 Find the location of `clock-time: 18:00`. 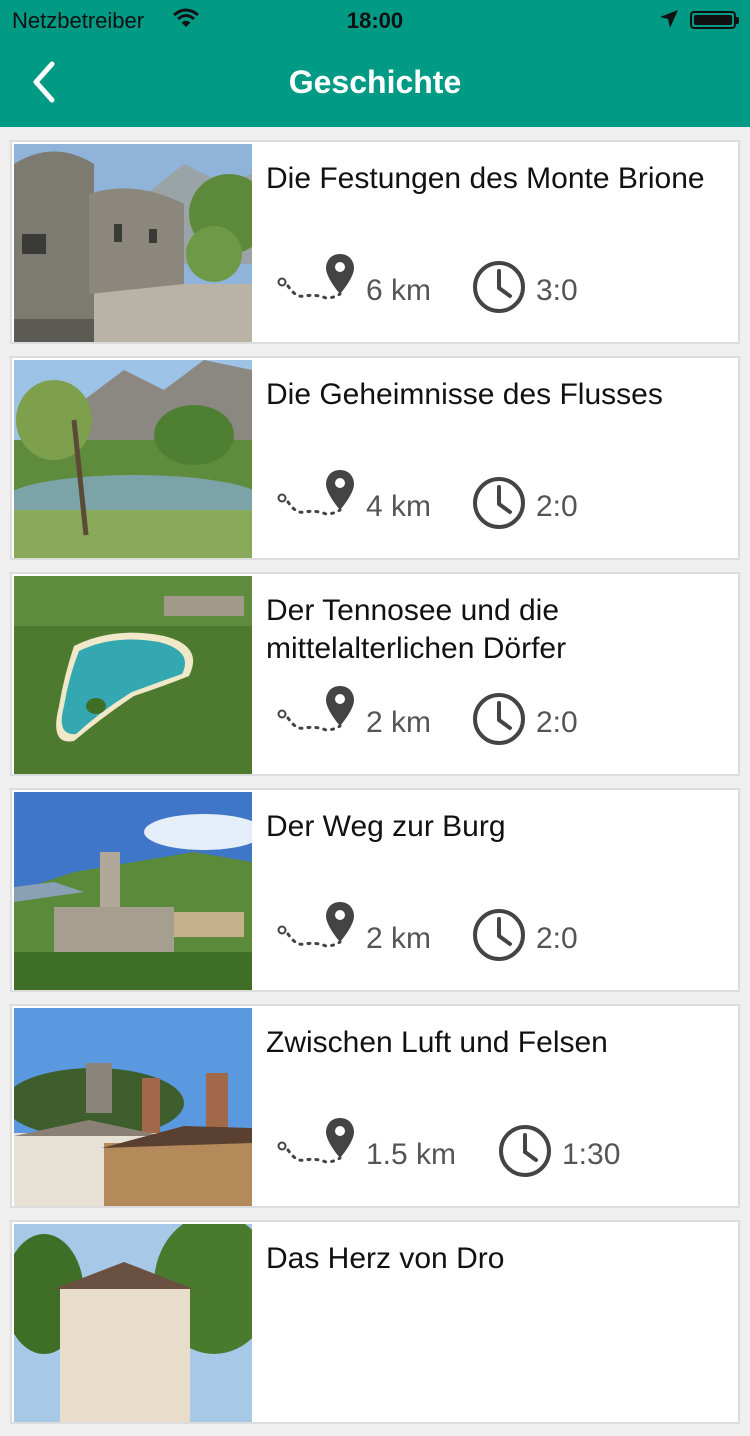

clock-time: 18:00 is located at coordinates (375, 20).